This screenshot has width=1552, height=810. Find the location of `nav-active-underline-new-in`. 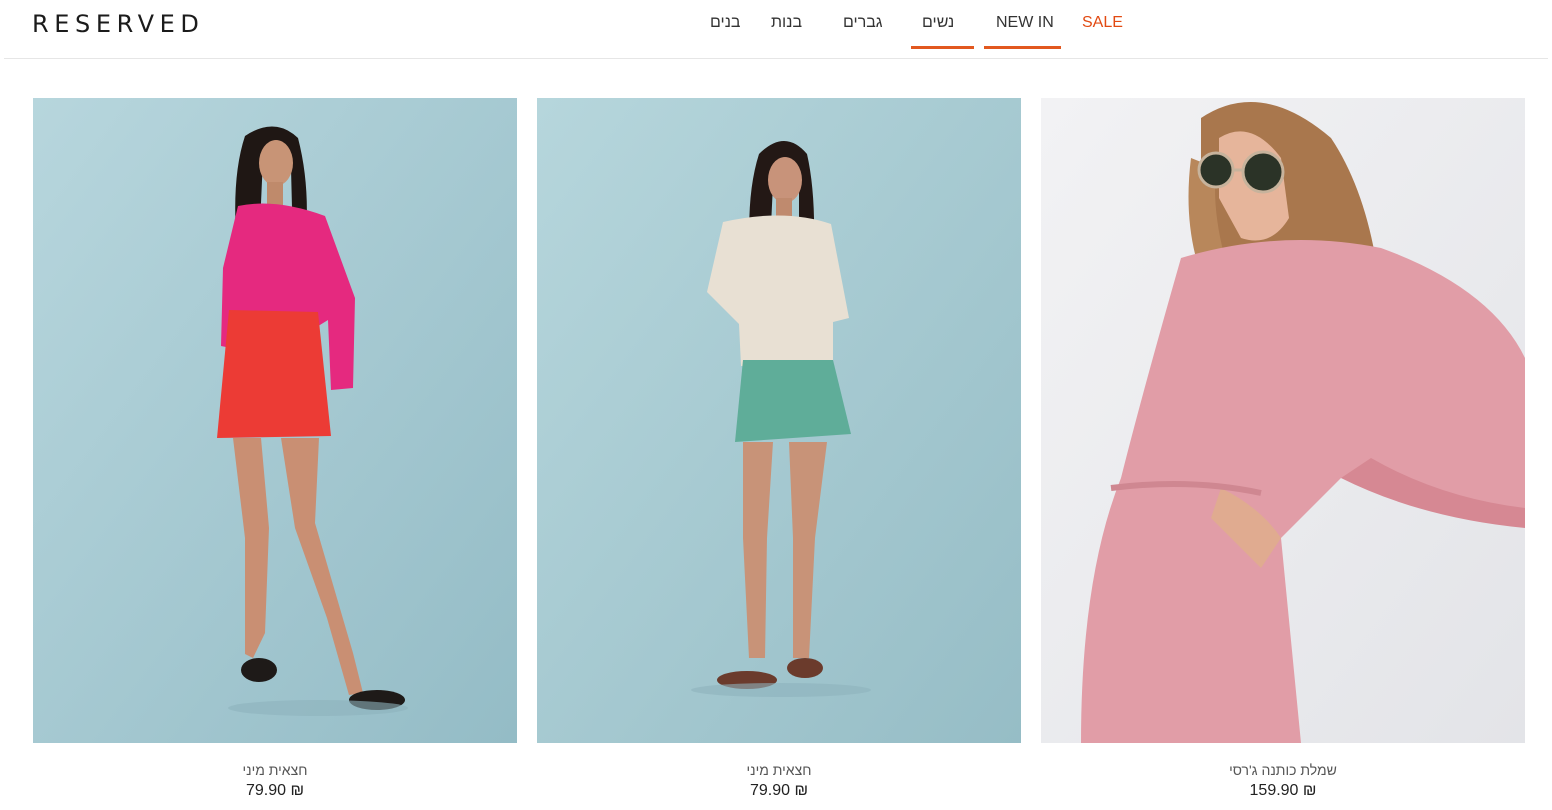

nav-active-underline-new-in is located at coordinates (1022, 47).